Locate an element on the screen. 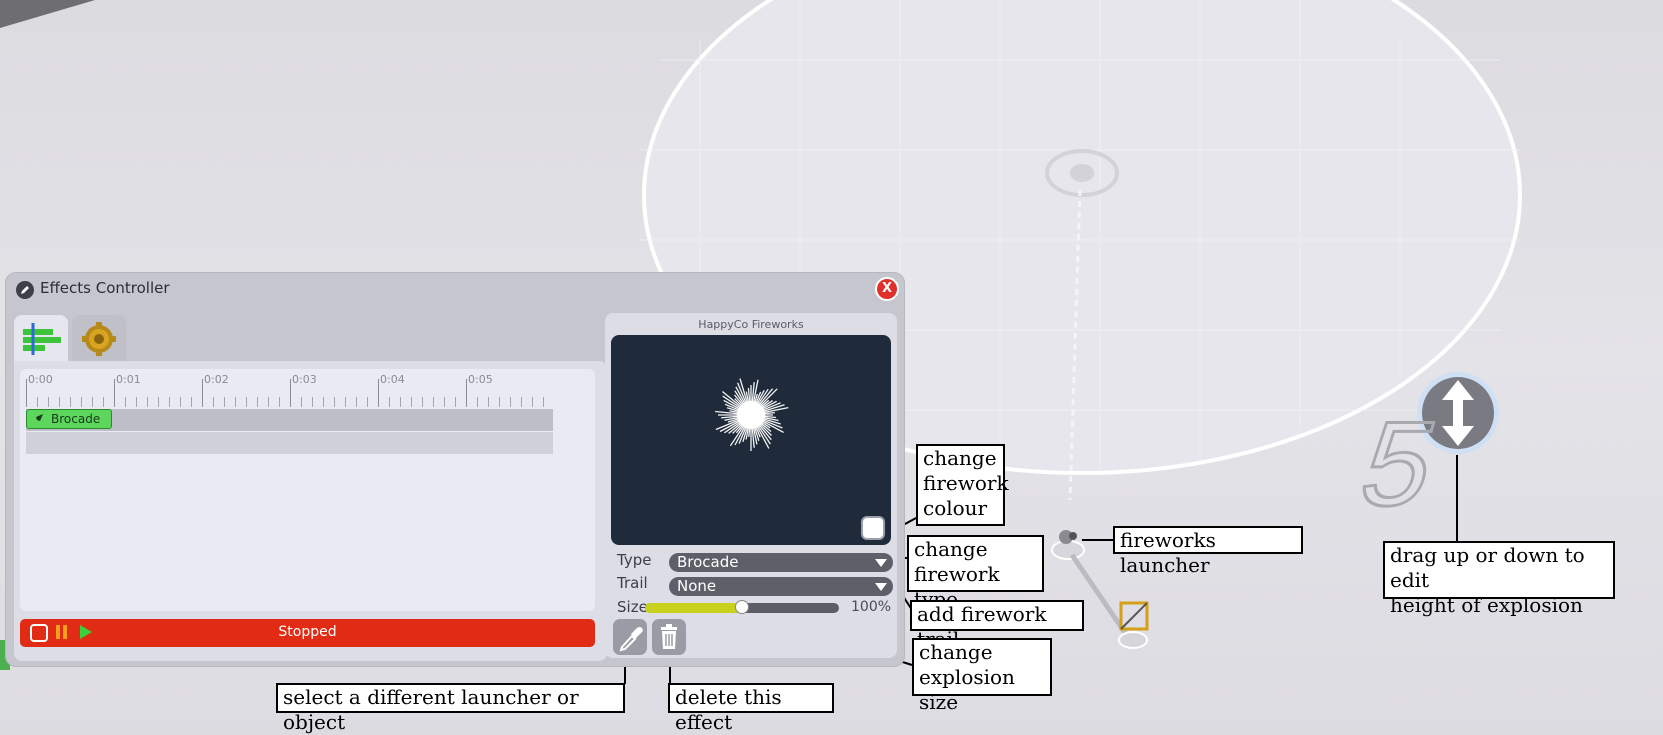 This screenshot has width=1663, height=735. callout-fireworks-launcher: fireworks launcher is located at coordinates (1208, 551).